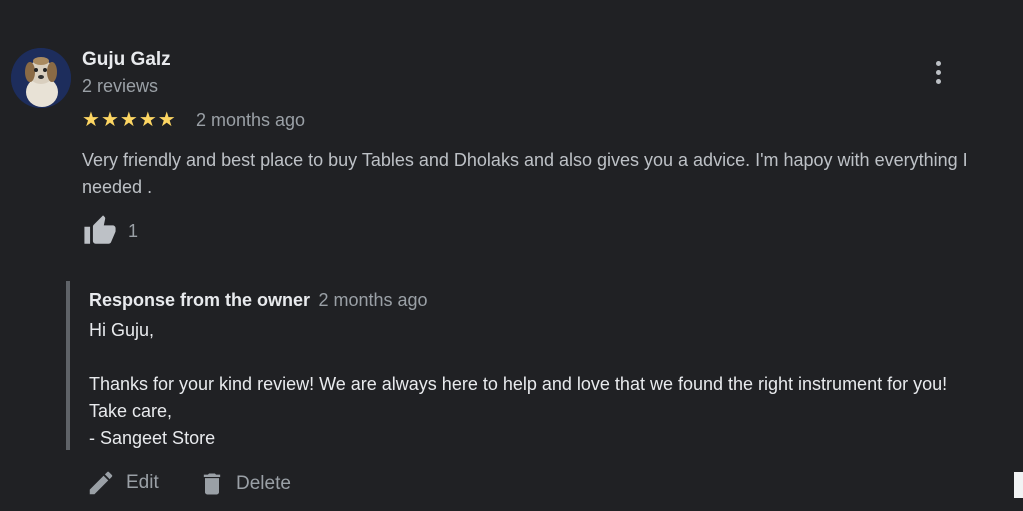  Describe the element at coordinates (263, 483) in the screenshot. I see `delete-label: Delete` at that location.